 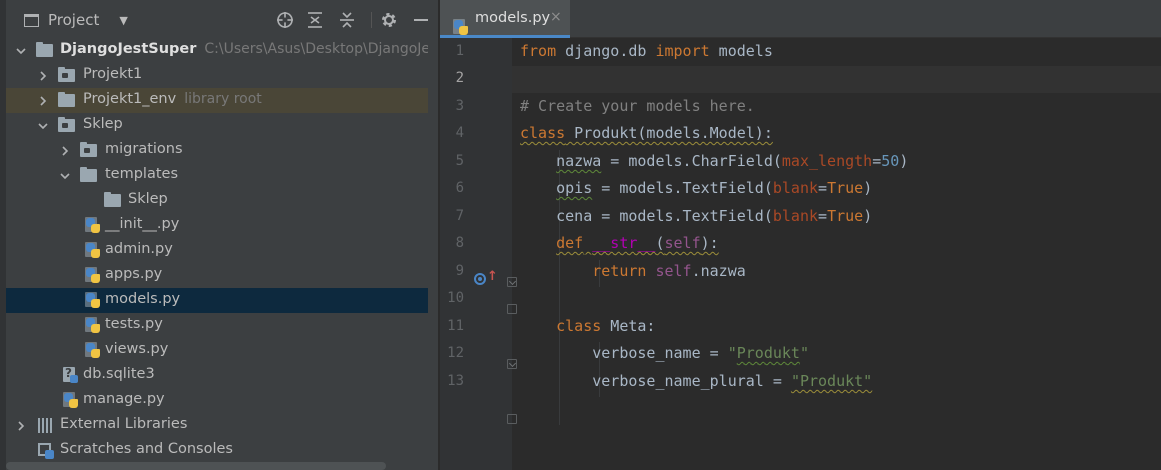 What do you see at coordinates (827, 161) in the screenshot?
I see `param-name: max_length` at bounding box center [827, 161].